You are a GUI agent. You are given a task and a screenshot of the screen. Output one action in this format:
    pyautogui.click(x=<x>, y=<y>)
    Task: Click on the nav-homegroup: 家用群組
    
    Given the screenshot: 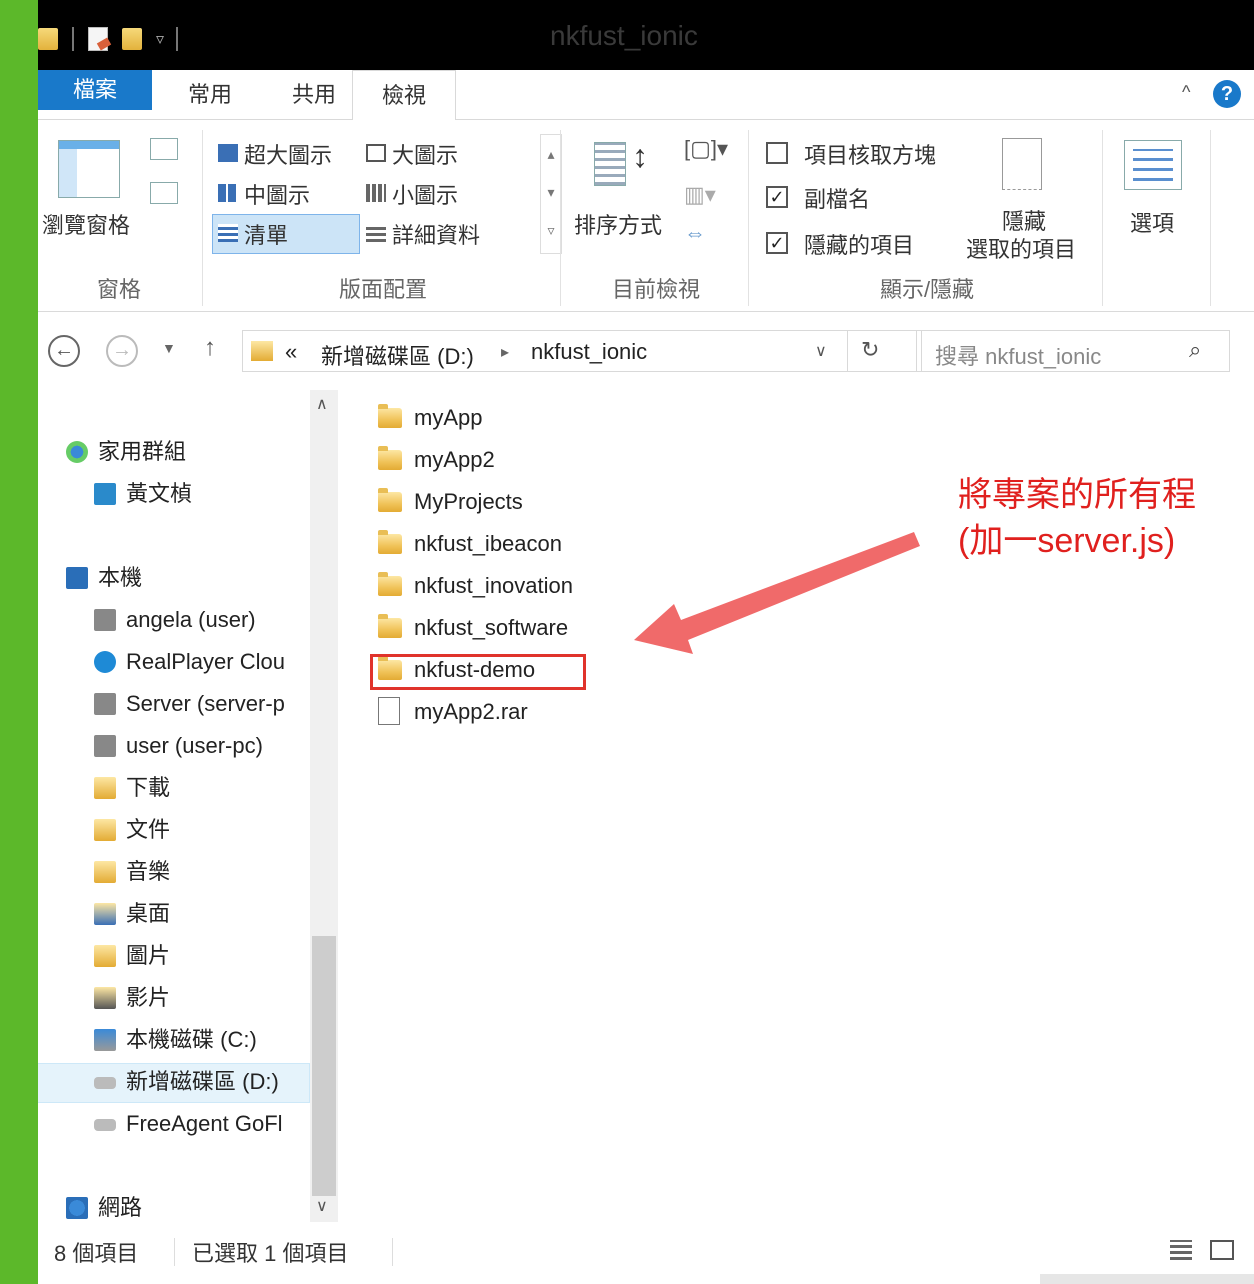 What is the action you would take?
    pyautogui.click(x=126, y=452)
    